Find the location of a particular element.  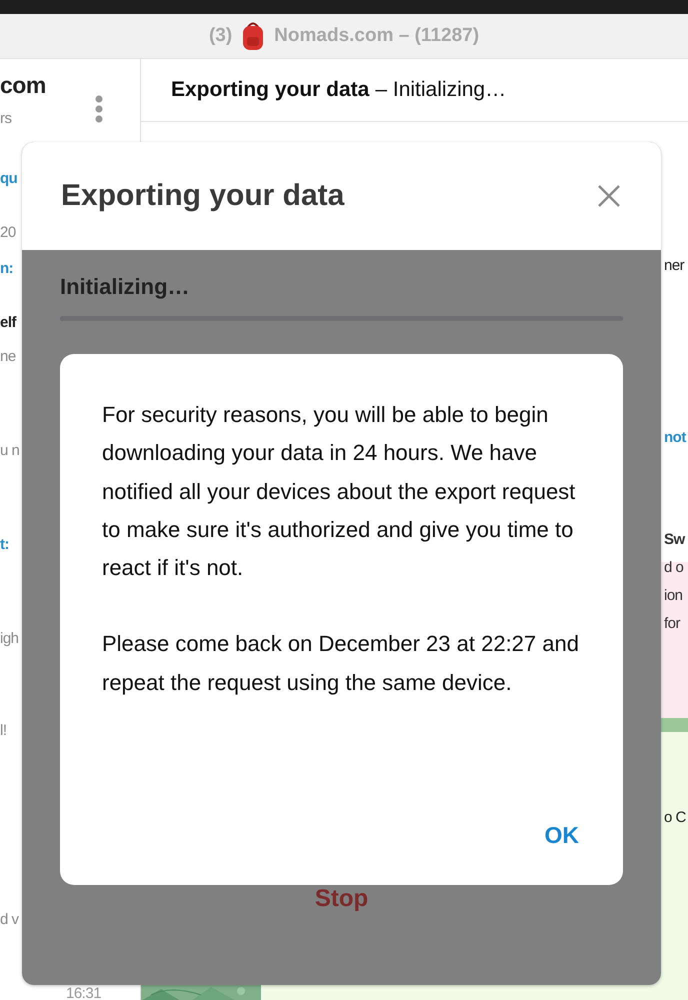

message-text: ion is located at coordinates (673, 596).